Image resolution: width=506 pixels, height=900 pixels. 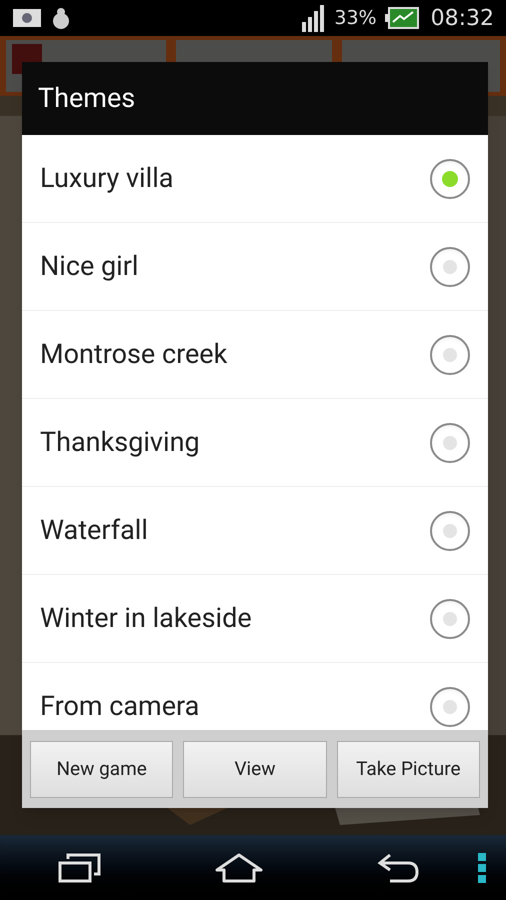 I want to click on option-label: Winter in lakeside, so click(x=146, y=618).